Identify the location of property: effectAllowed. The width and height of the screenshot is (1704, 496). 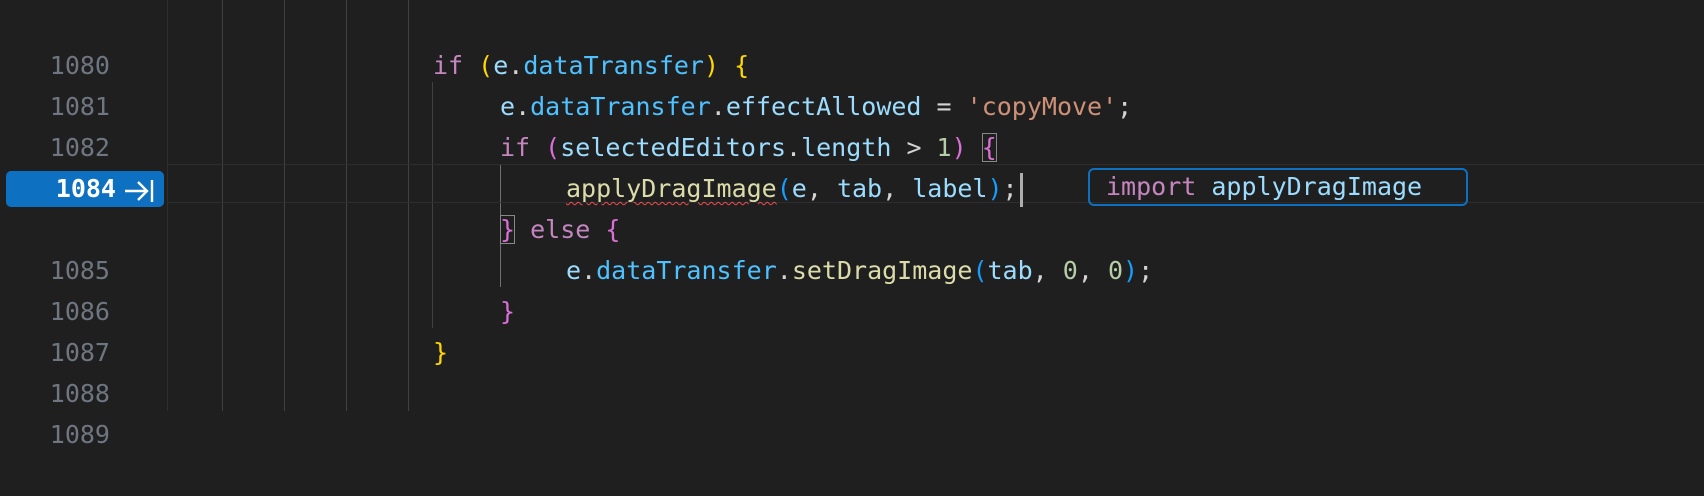
(823, 106).